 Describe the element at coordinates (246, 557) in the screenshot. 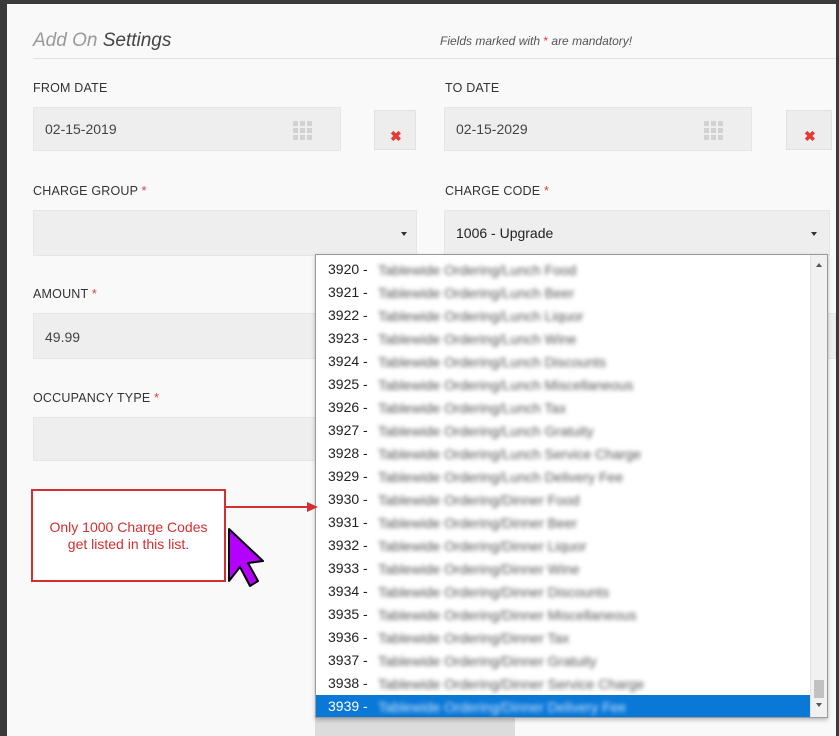

I see `mouse-cursor-icon` at that location.